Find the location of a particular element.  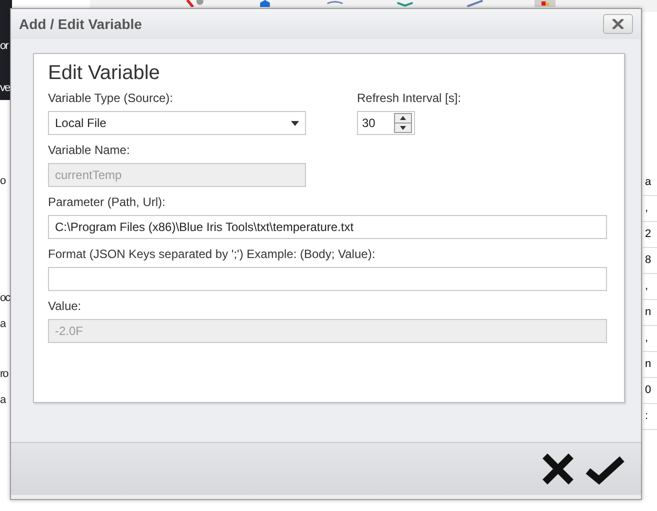

spin-buttons is located at coordinates (403, 123).